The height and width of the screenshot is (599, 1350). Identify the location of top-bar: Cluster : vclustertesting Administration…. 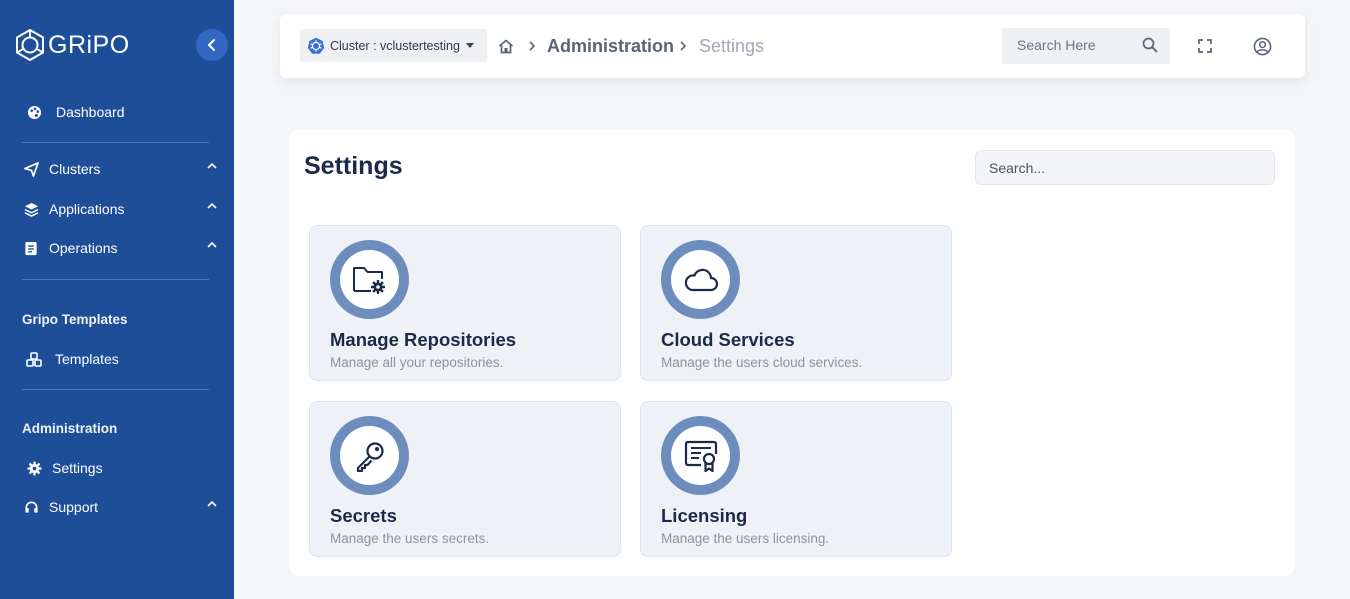
(792, 46).